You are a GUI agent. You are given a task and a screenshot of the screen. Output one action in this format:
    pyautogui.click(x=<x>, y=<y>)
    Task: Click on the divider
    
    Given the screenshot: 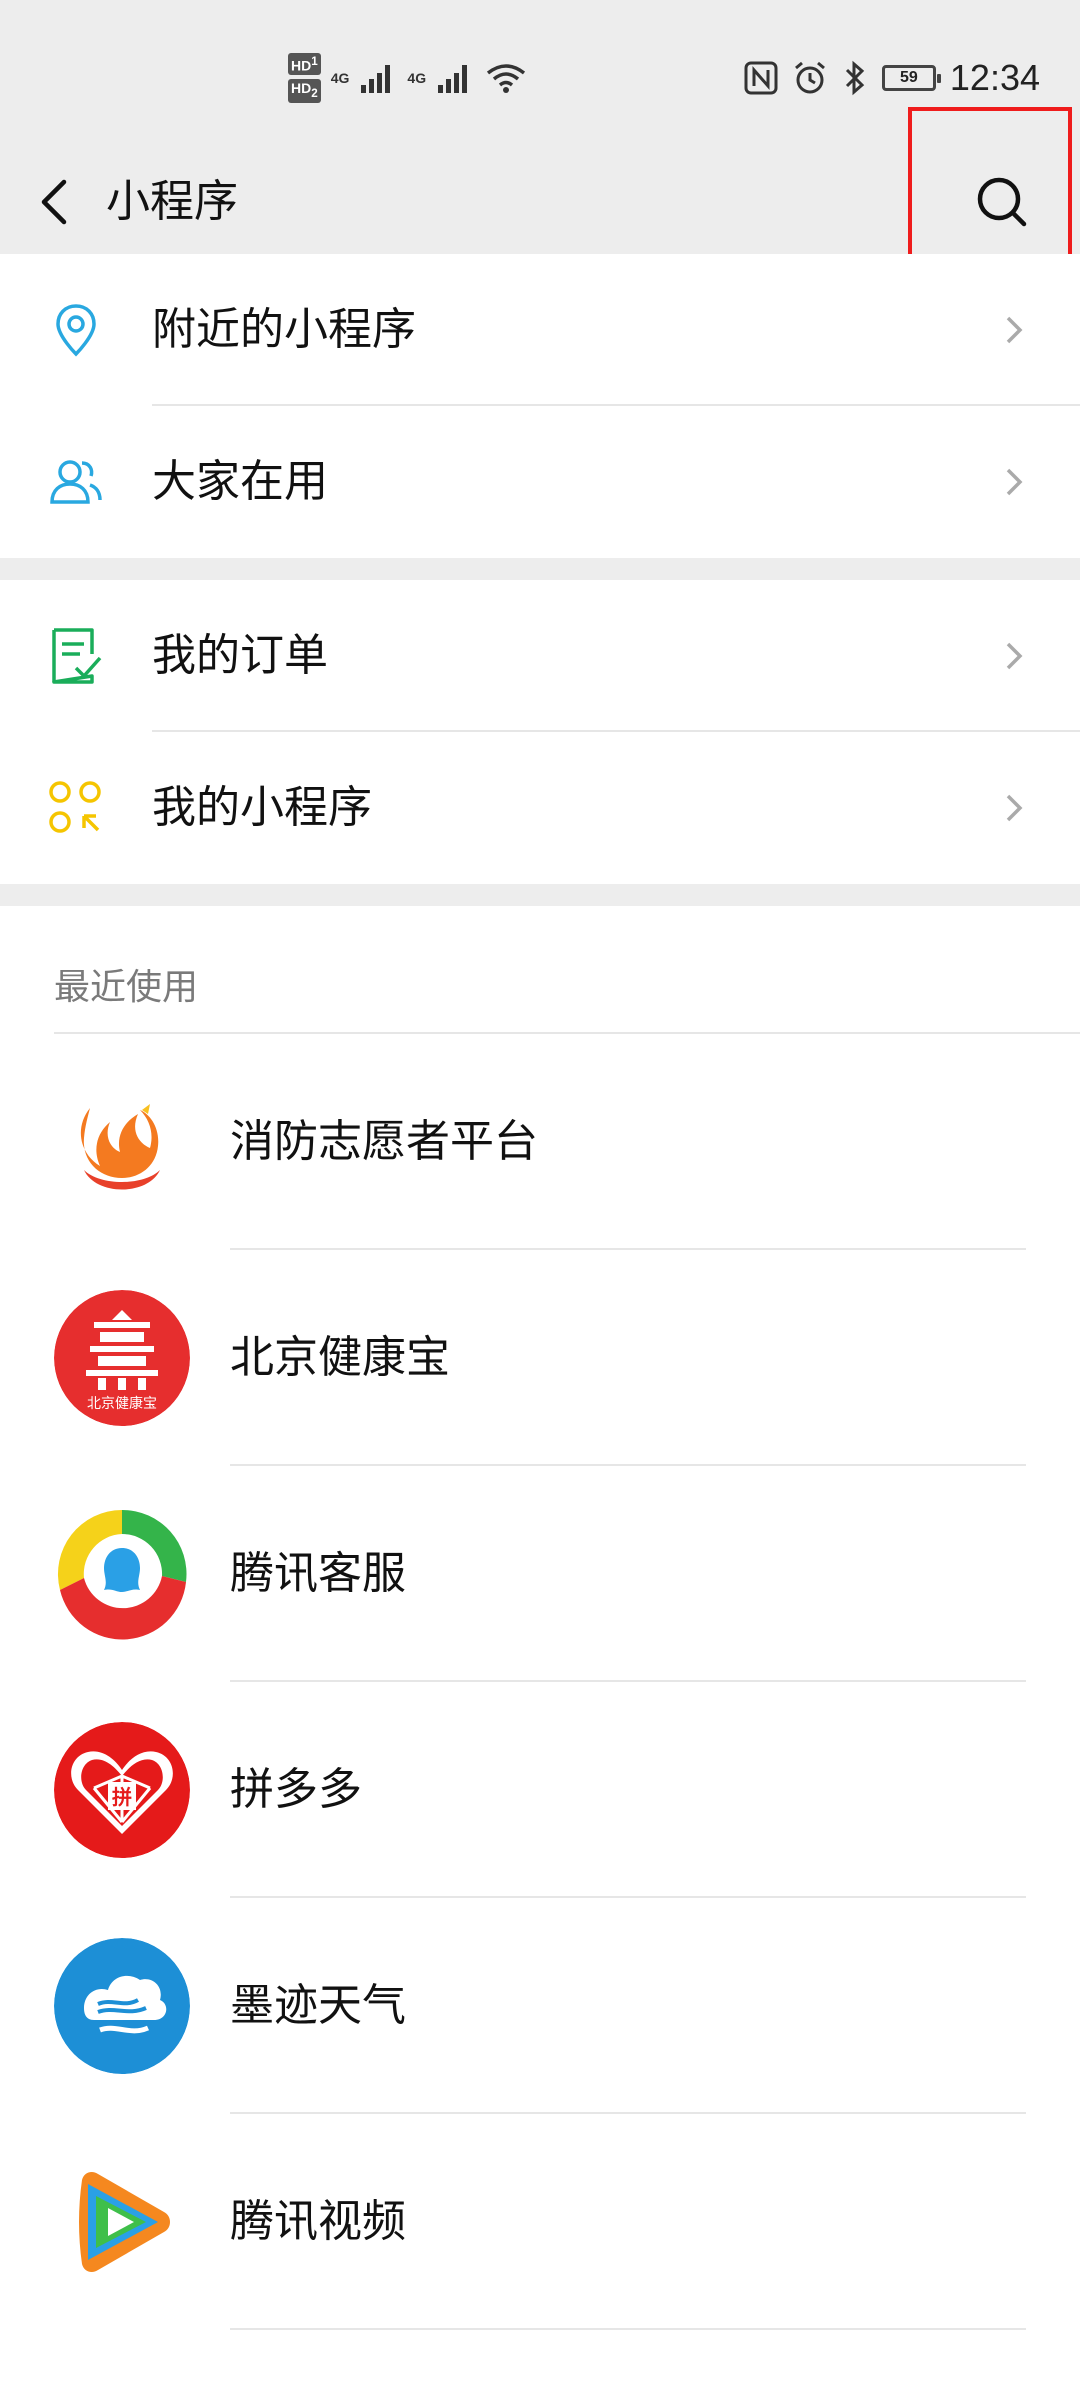 What is the action you would take?
    pyautogui.click(x=628, y=2329)
    